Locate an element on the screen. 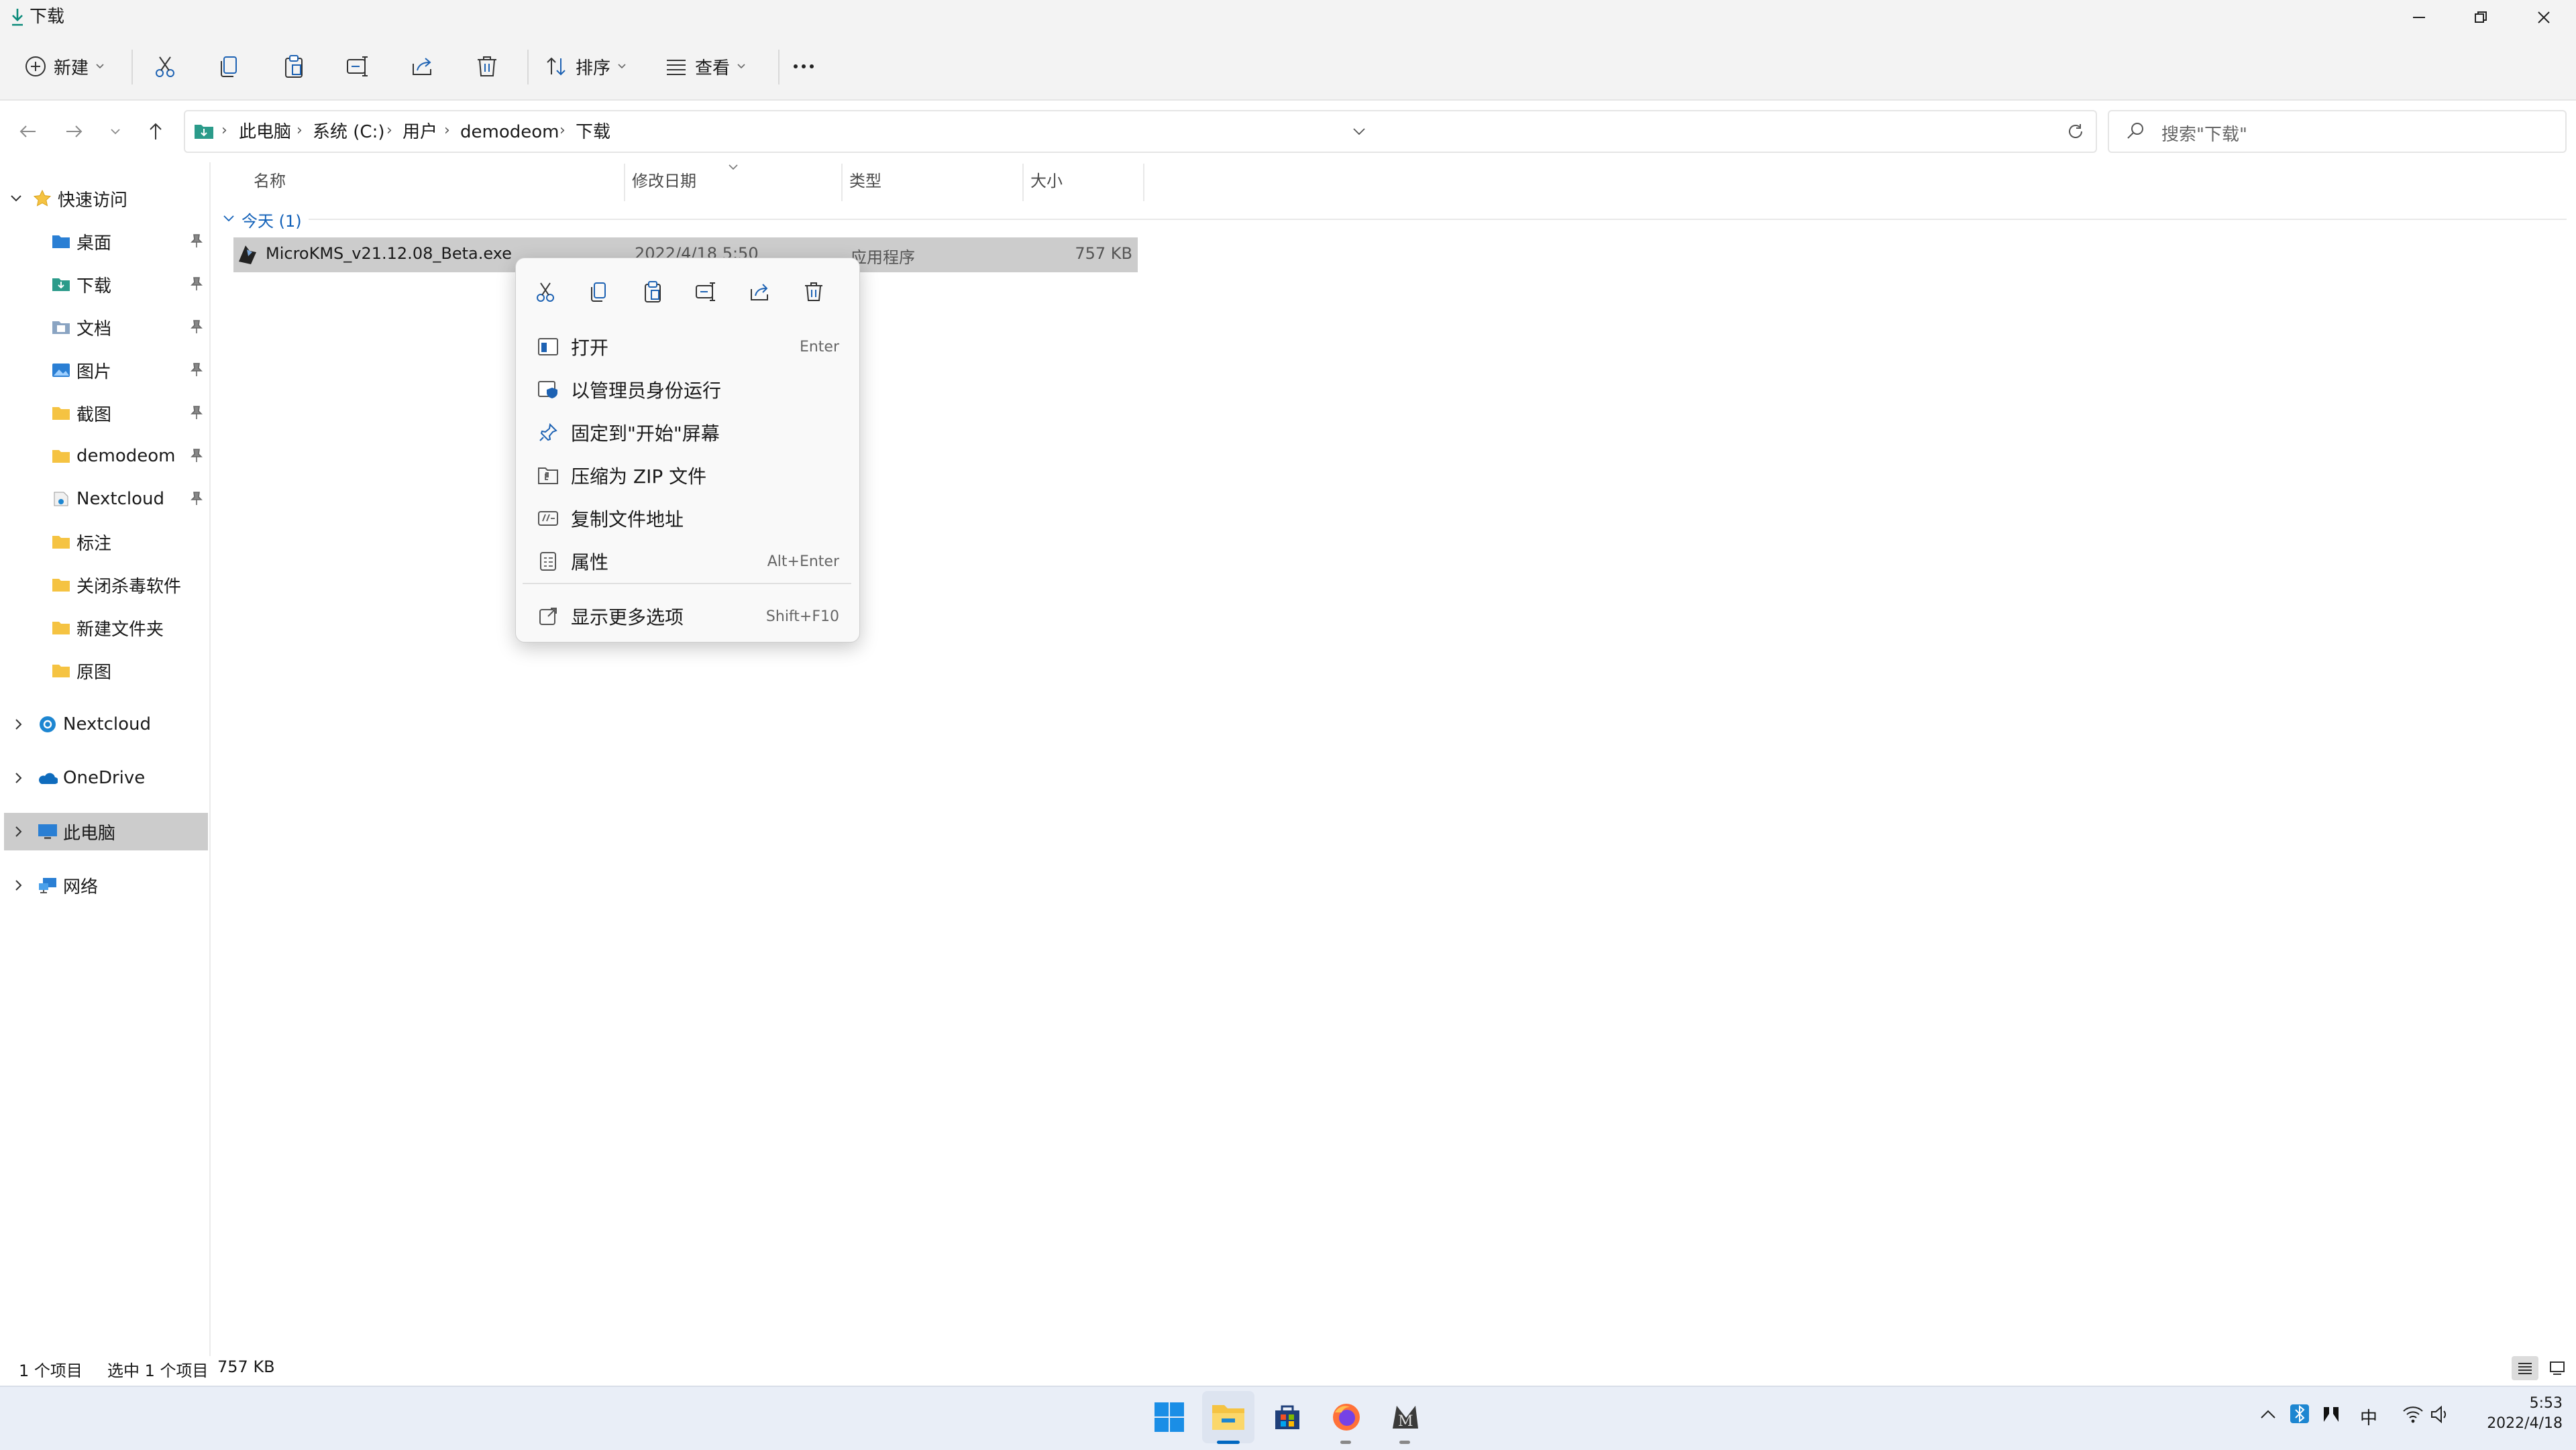 Image resolution: width=2576 pixels, height=1450 pixels. recent-locations-button is located at coordinates (115, 131).